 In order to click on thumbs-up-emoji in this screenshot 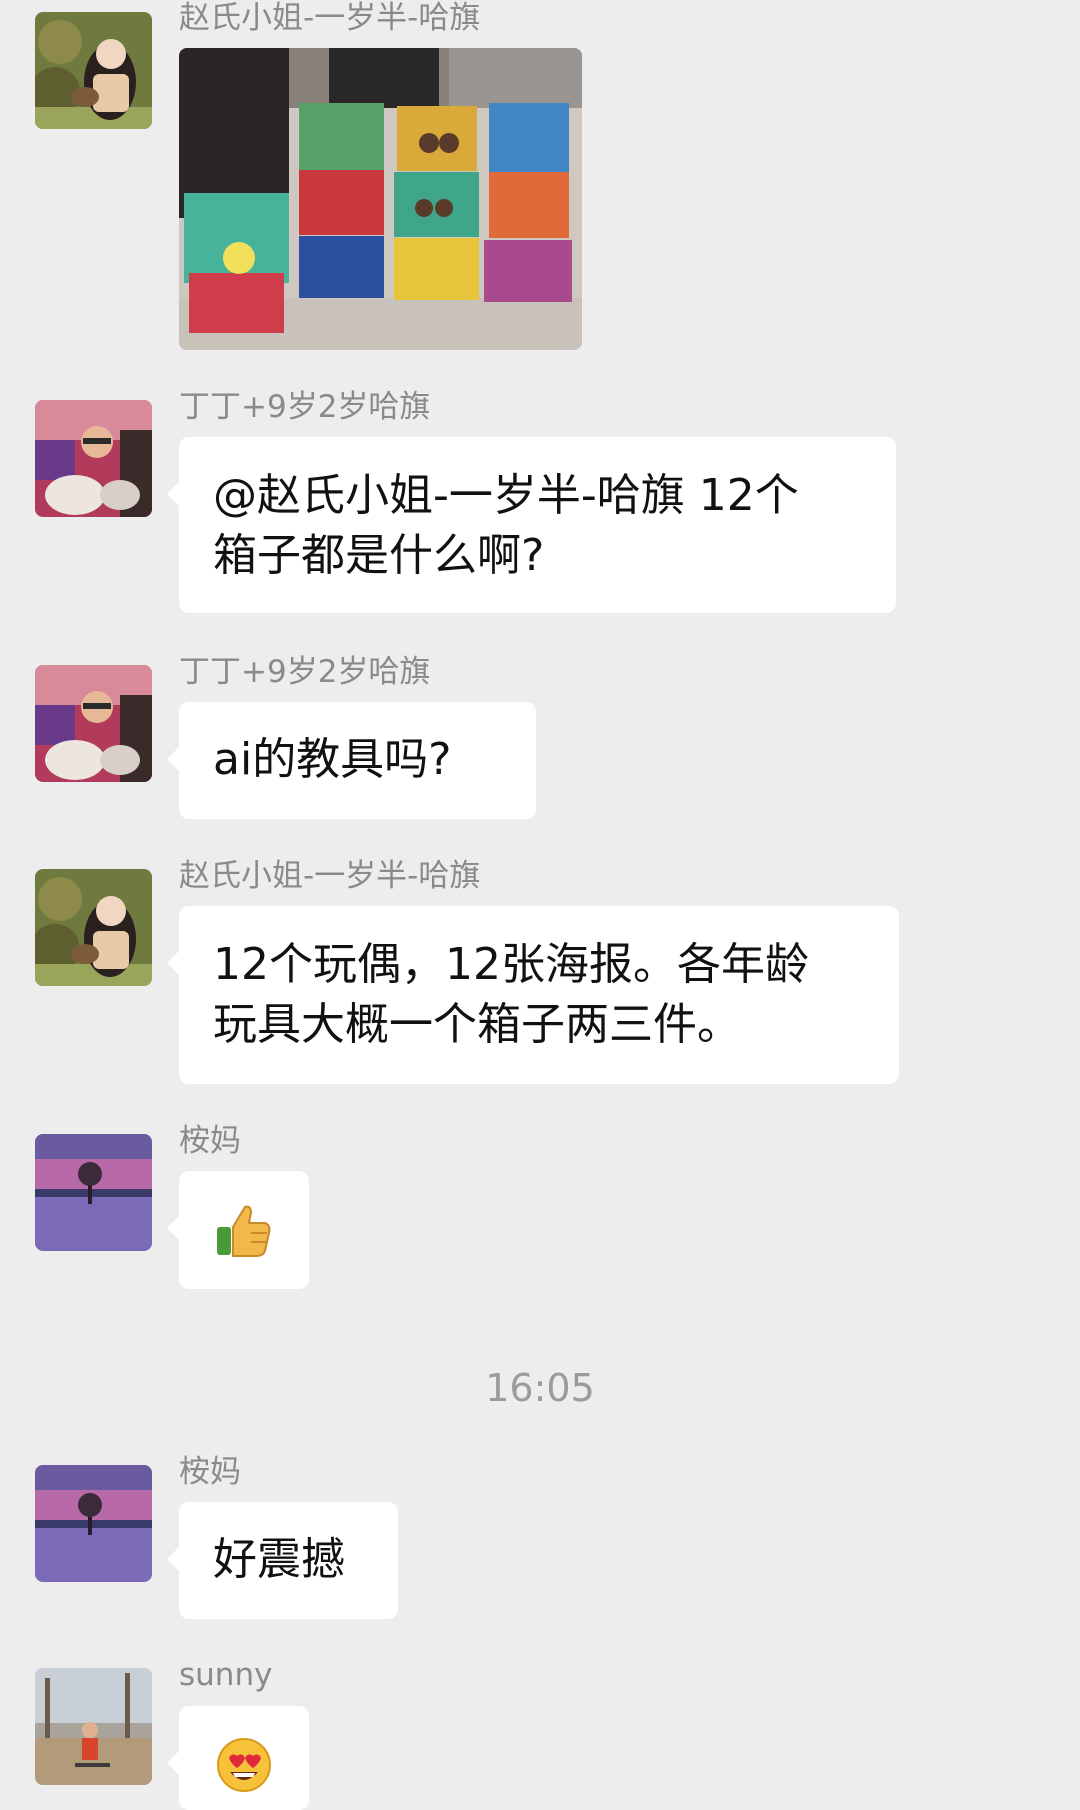, I will do `click(244, 1231)`.